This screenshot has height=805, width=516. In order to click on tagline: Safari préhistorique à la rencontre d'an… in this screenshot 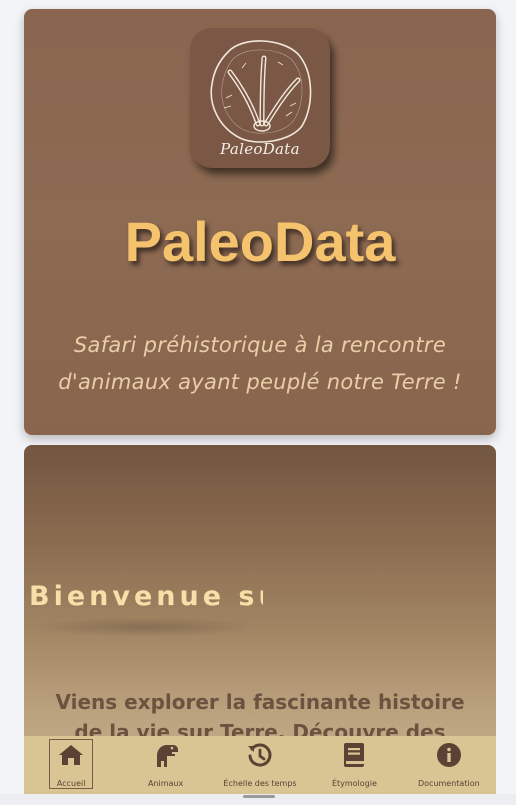, I will do `click(260, 364)`.